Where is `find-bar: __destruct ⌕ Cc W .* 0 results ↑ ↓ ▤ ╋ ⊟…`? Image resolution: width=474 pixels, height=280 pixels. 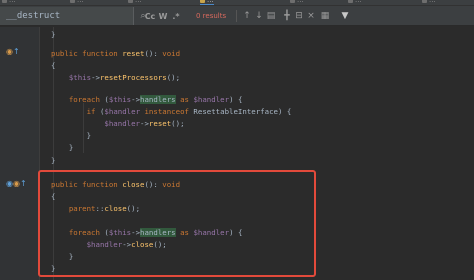
find-bar: __destruct ⌕ Cc W .* 0 results ↑ ↓ ▤ ╋ ⊟… is located at coordinates (237, 16).